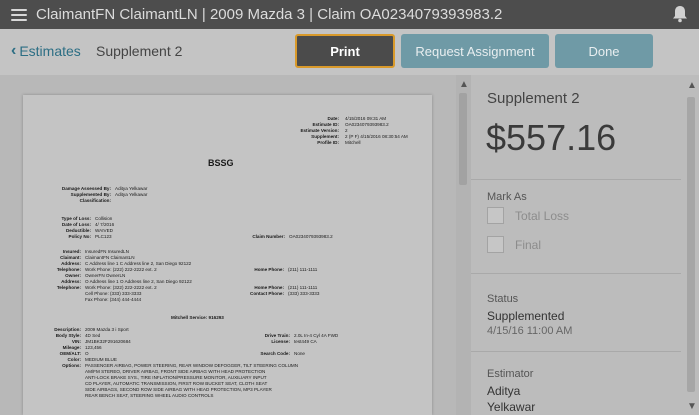 The height and width of the screenshot is (415, 699). I want to click on scroll-down-icon: ▼, so click(692, 406).